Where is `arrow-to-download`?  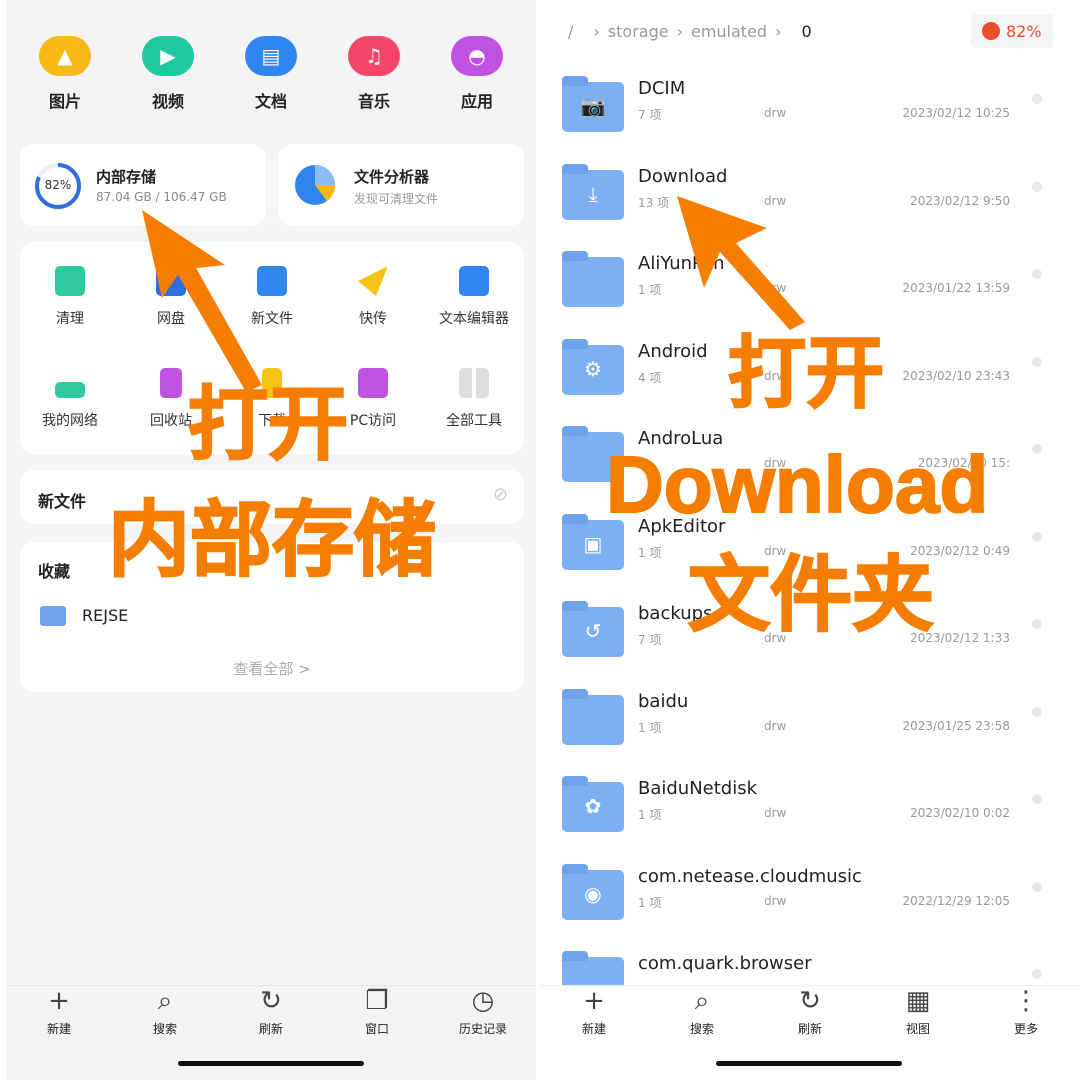 arrow-to-download is located at coordinates (741, 263).